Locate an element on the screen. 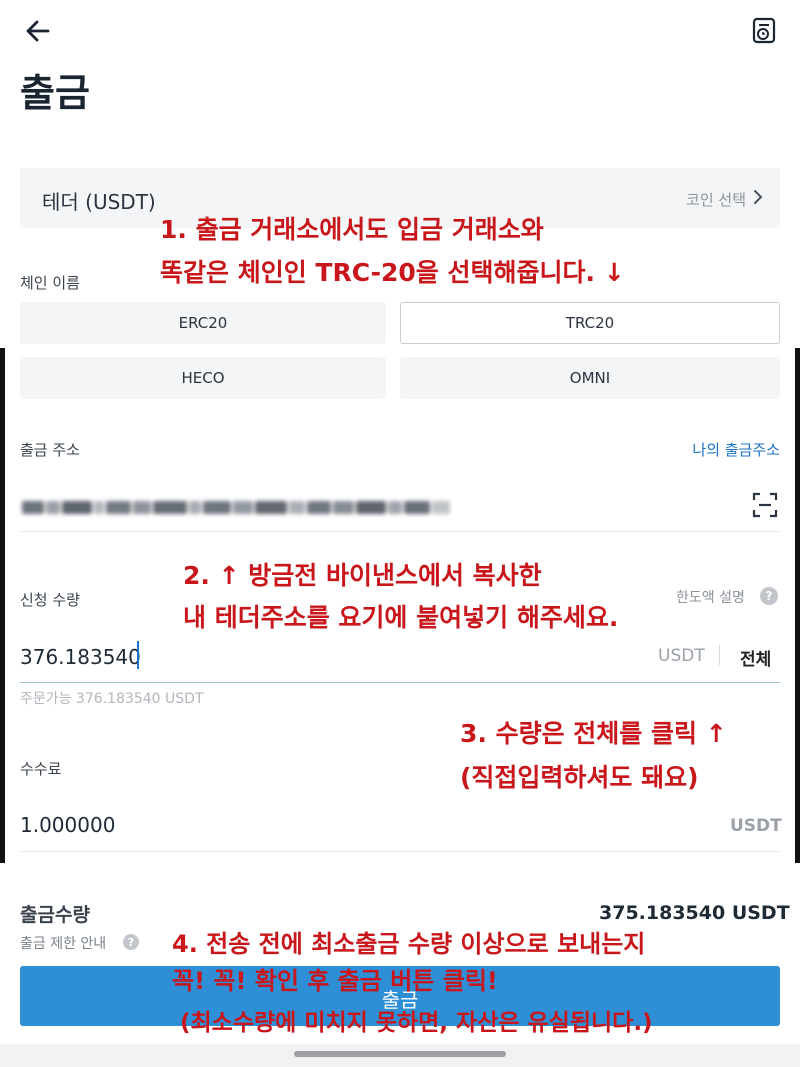 The width and height of the screenshot is (800, 1067). annotation-step2-line1: 2. ↑ 방금전 바이낸스에서 복사한 is located at coordinates (362, 575).